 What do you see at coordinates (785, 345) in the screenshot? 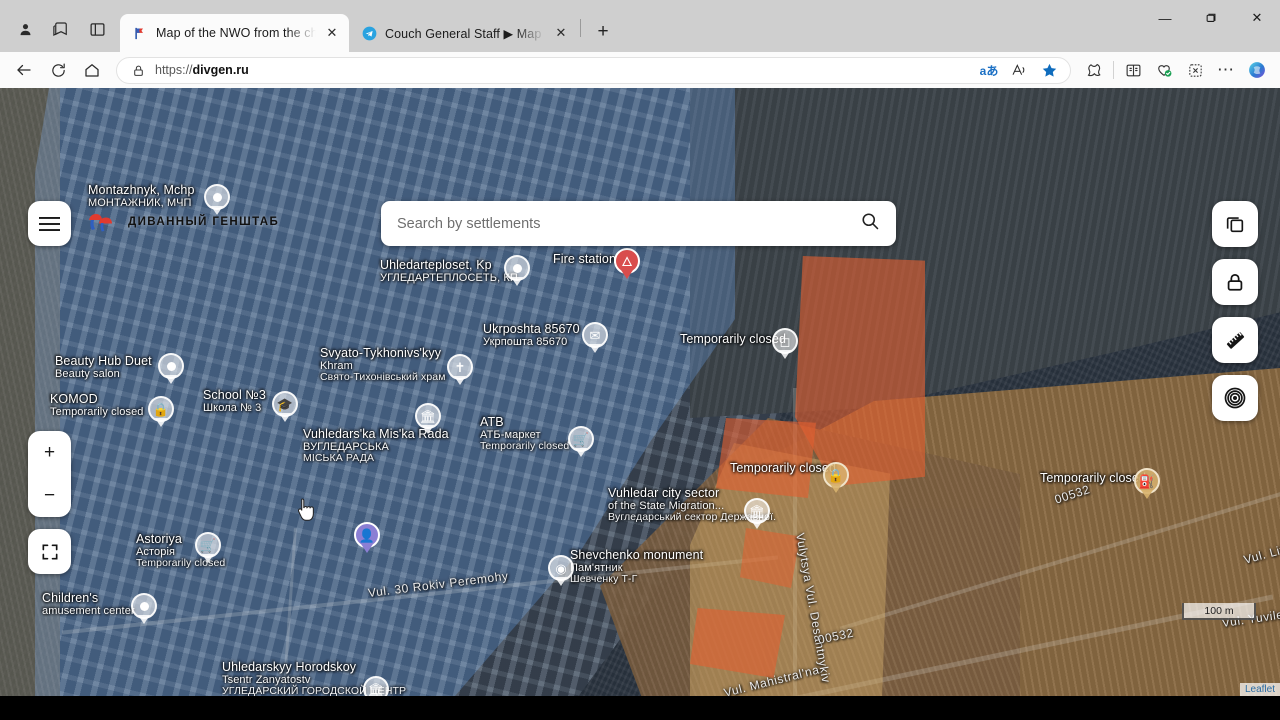
I see `map-pin-temp-closed-1: ◻` at bounding box center [785, 345].